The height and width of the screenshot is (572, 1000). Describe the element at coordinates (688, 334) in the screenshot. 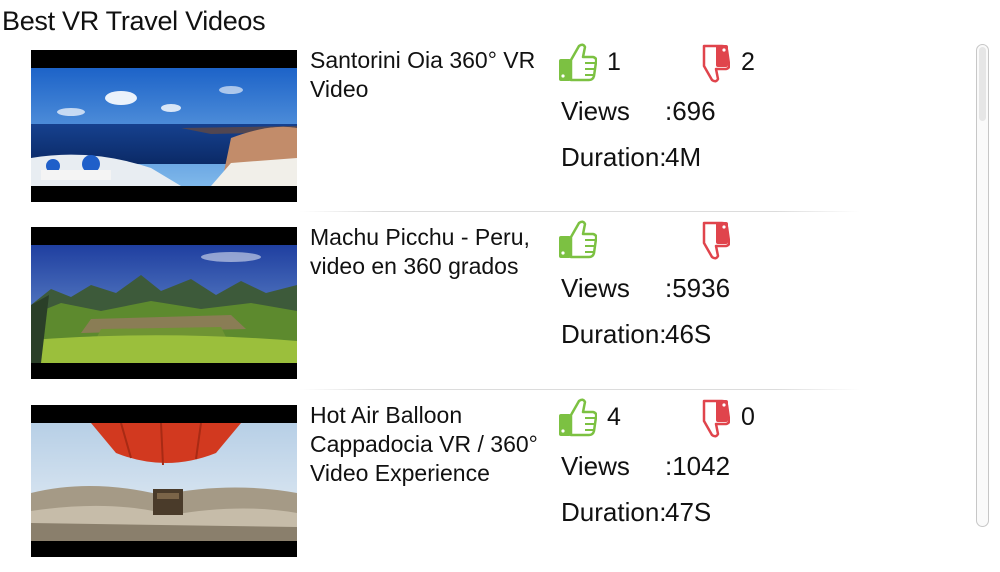

I see `duration-value: 46S` at that location.